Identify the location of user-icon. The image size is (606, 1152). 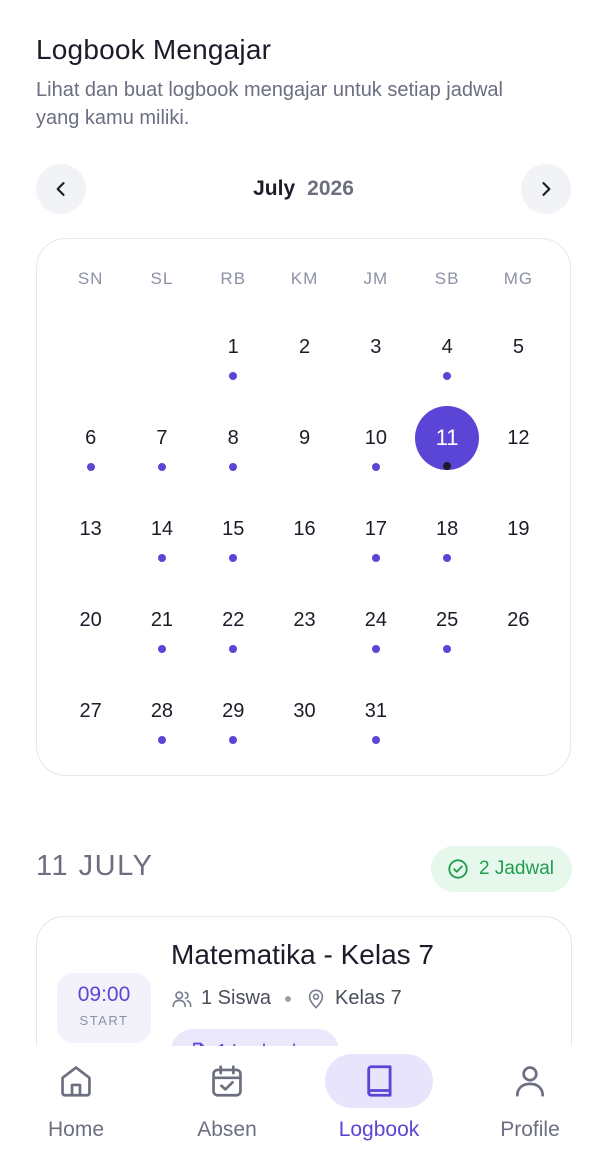
(530, 1081).